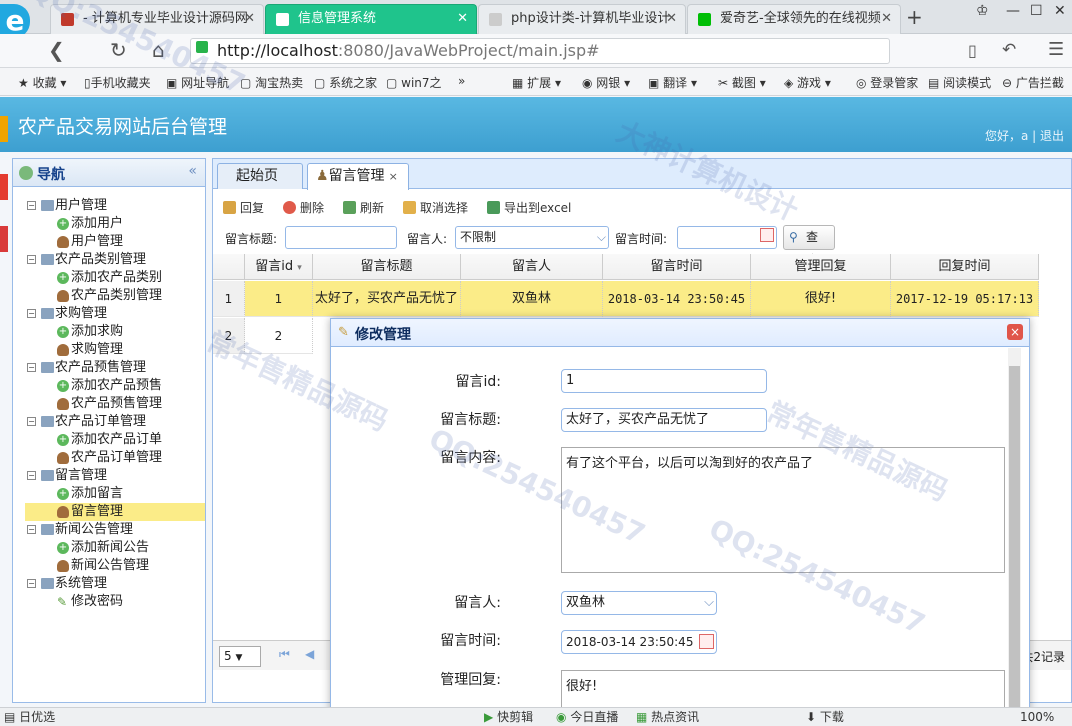 The width and height of the screenshot is (1072, 726). What do you see at coordinates (742, 82) in the screenshot?
I see `bookmark-item: ✂ 截图 ▾` at bounding box center [742, 82].